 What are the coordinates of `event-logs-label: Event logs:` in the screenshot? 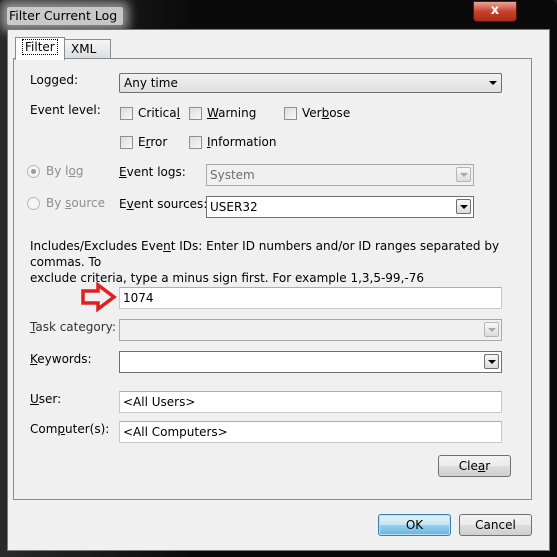 It's located at (152, 172).